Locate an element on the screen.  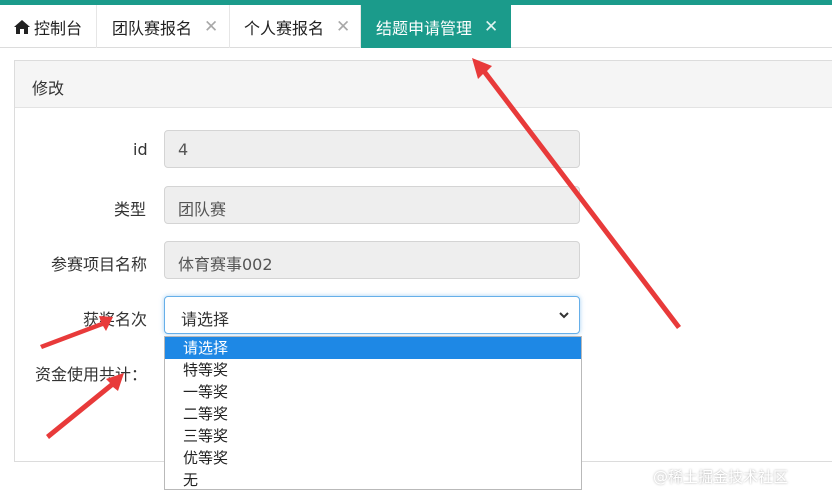
tab-console: 控制台 is located at coordinates (48, 26).